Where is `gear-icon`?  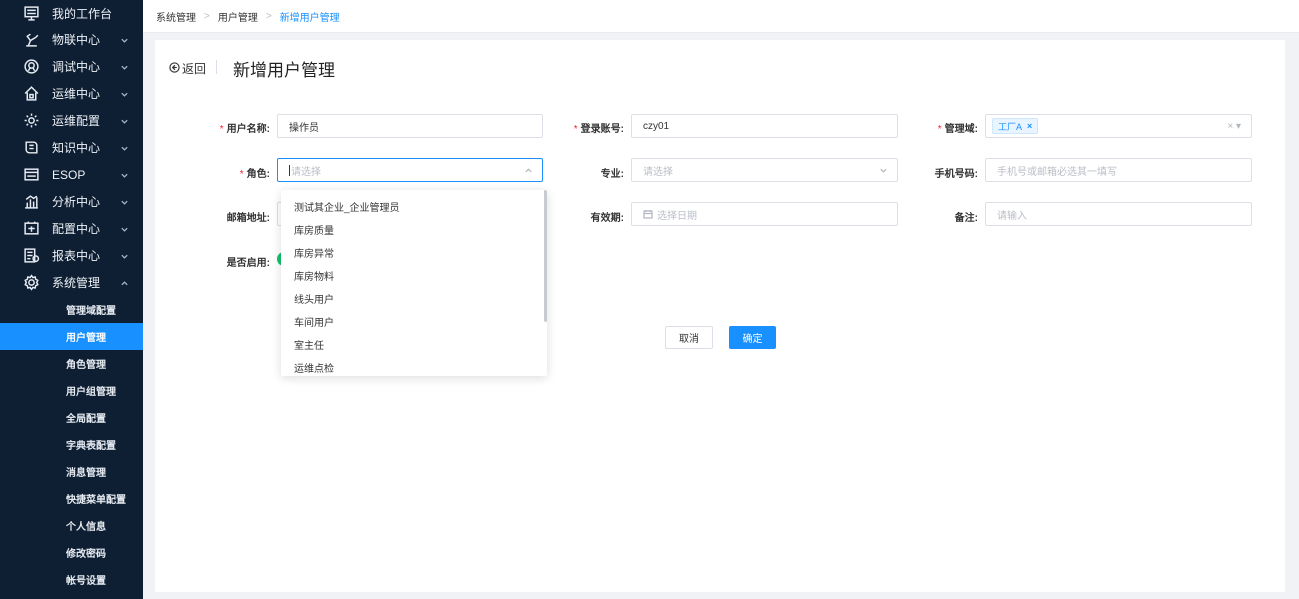 gear-icon is located at coordinates (31, 121).